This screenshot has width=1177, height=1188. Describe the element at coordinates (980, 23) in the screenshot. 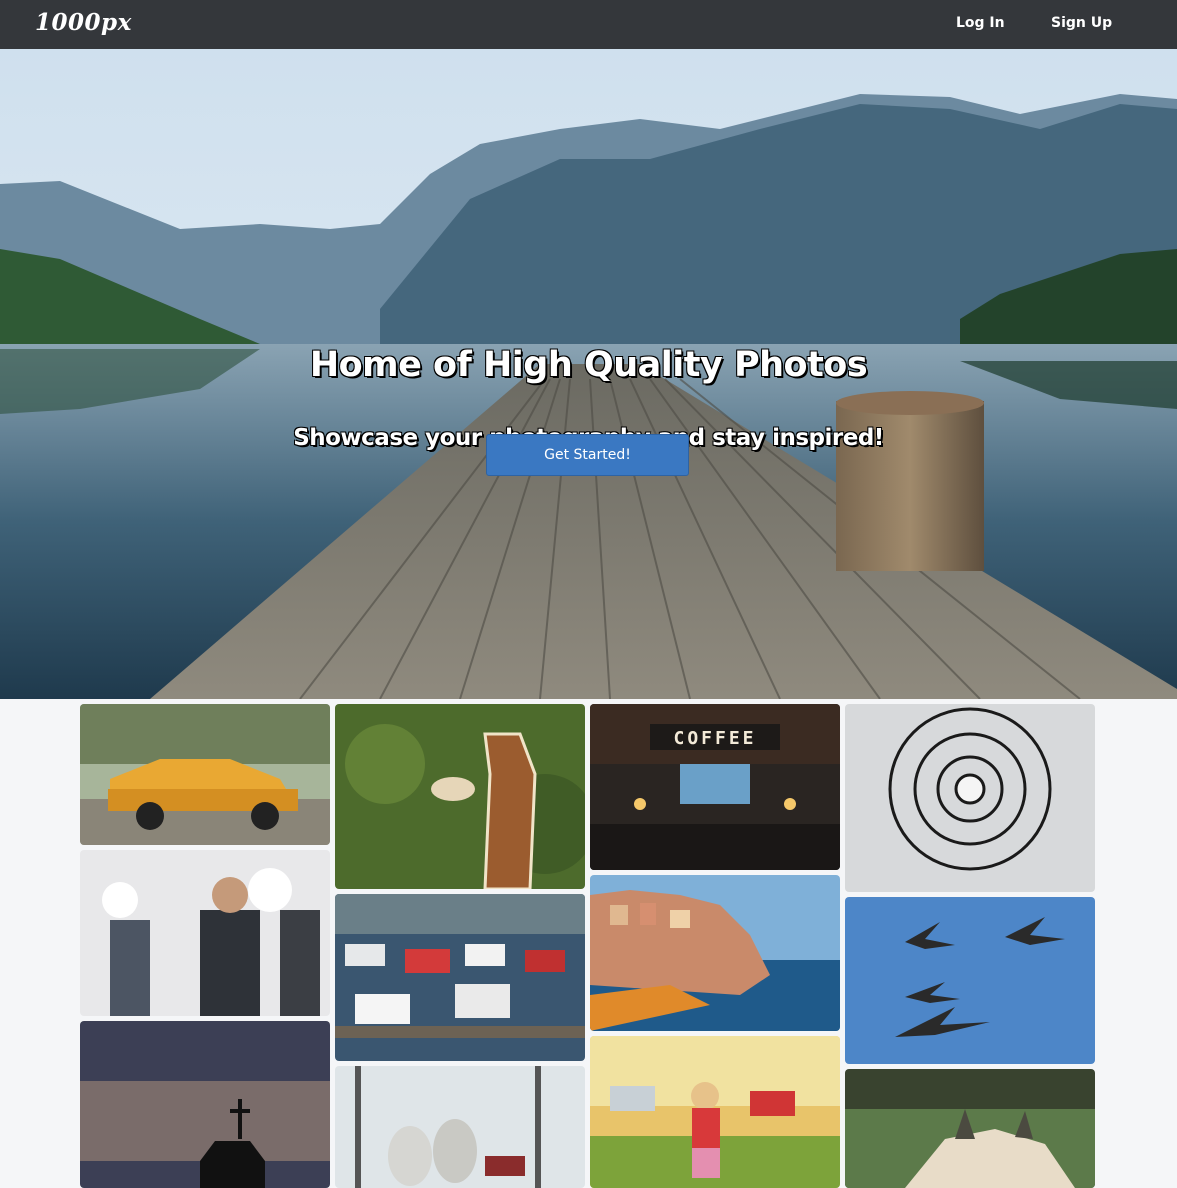

I see `login-link: Log In` at that location.